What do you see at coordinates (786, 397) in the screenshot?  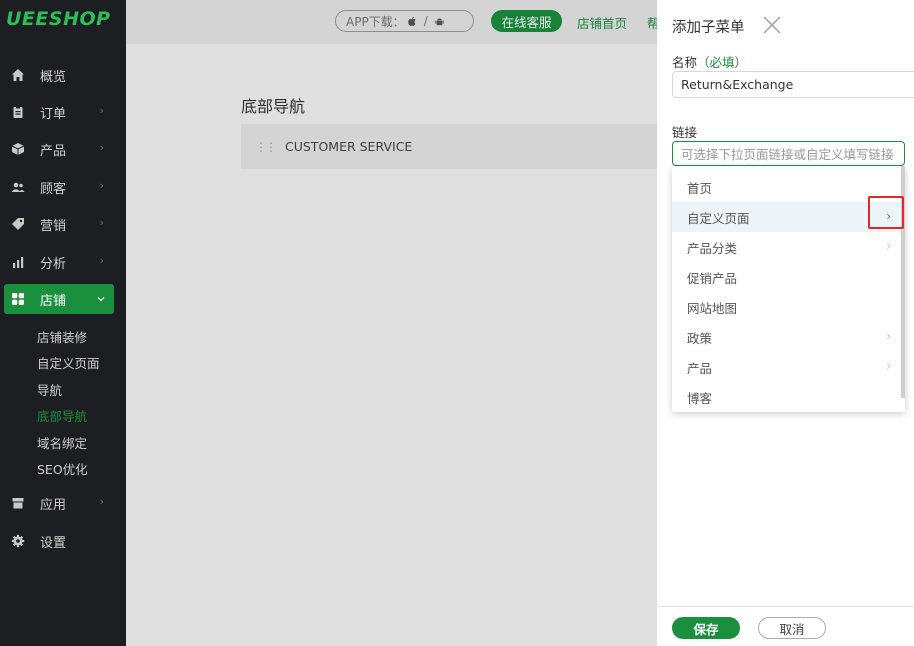 I see `dropdown-option-blog: 博客` at bounding box center [786, 397].